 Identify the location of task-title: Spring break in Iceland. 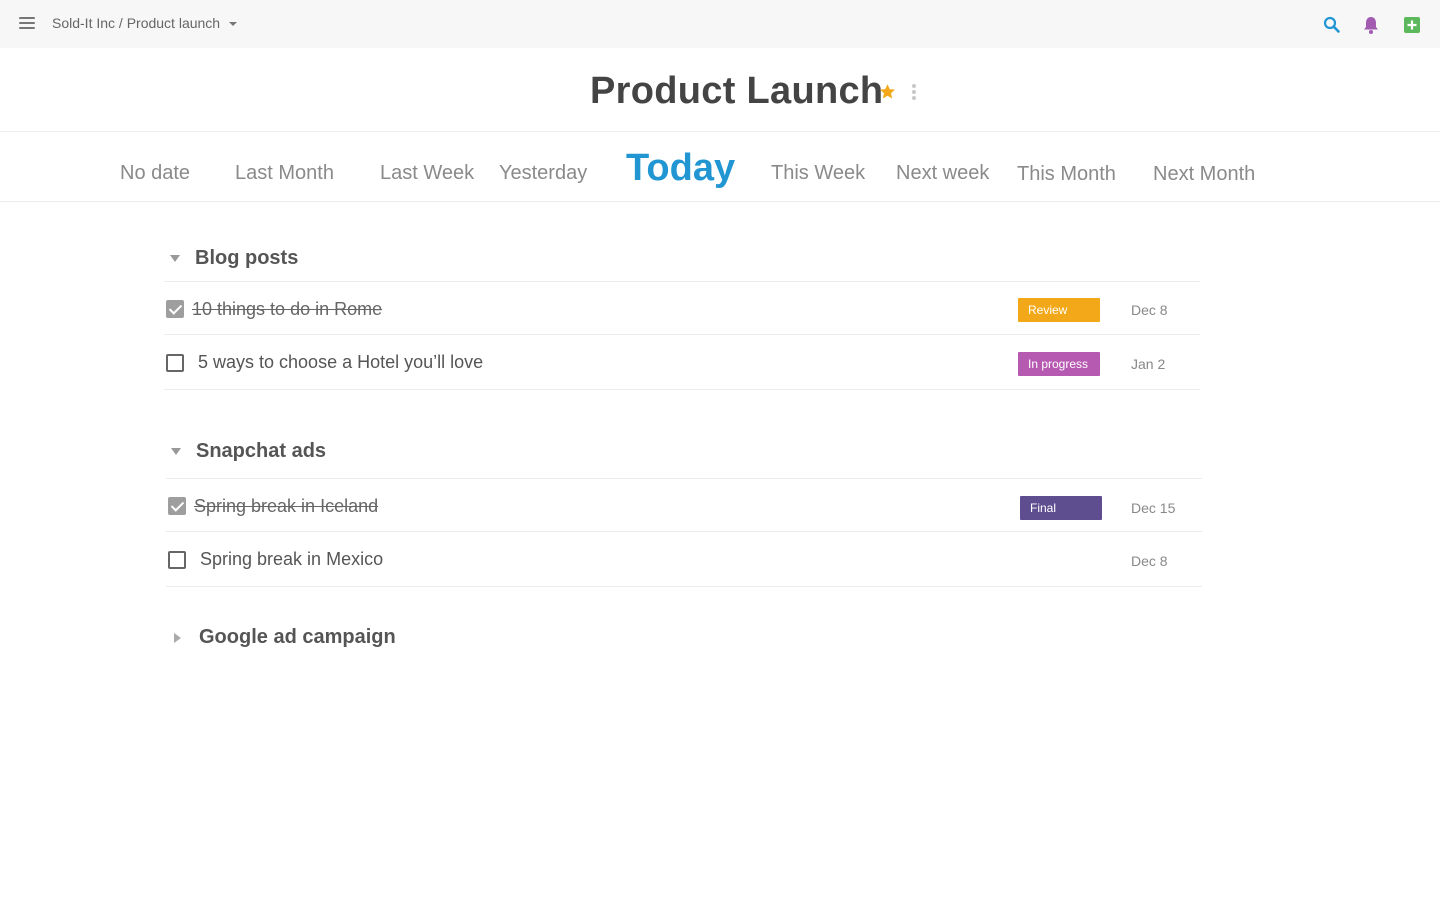
(286, 506).